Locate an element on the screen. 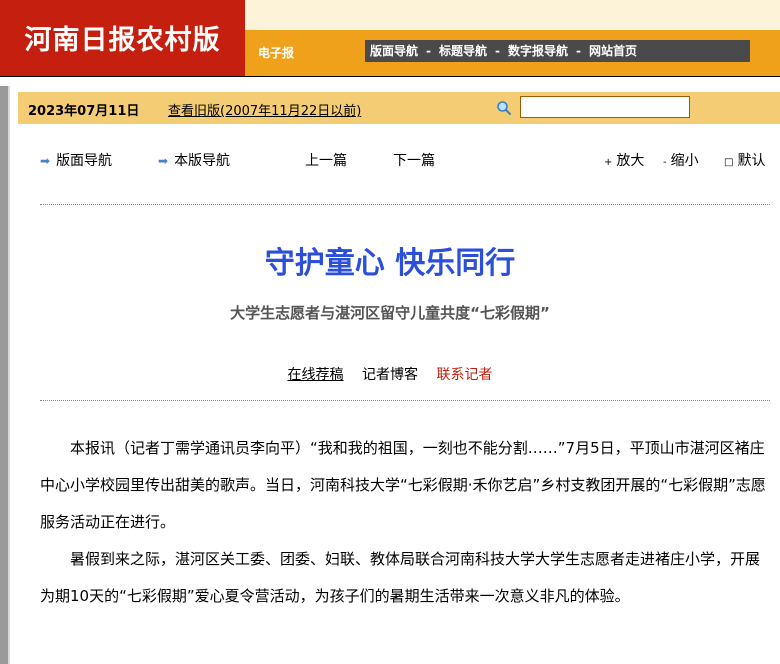 This screenshot has width=780, height=664. article-title: 守护童心 快乐同行 is located at coordinates (390, 263).